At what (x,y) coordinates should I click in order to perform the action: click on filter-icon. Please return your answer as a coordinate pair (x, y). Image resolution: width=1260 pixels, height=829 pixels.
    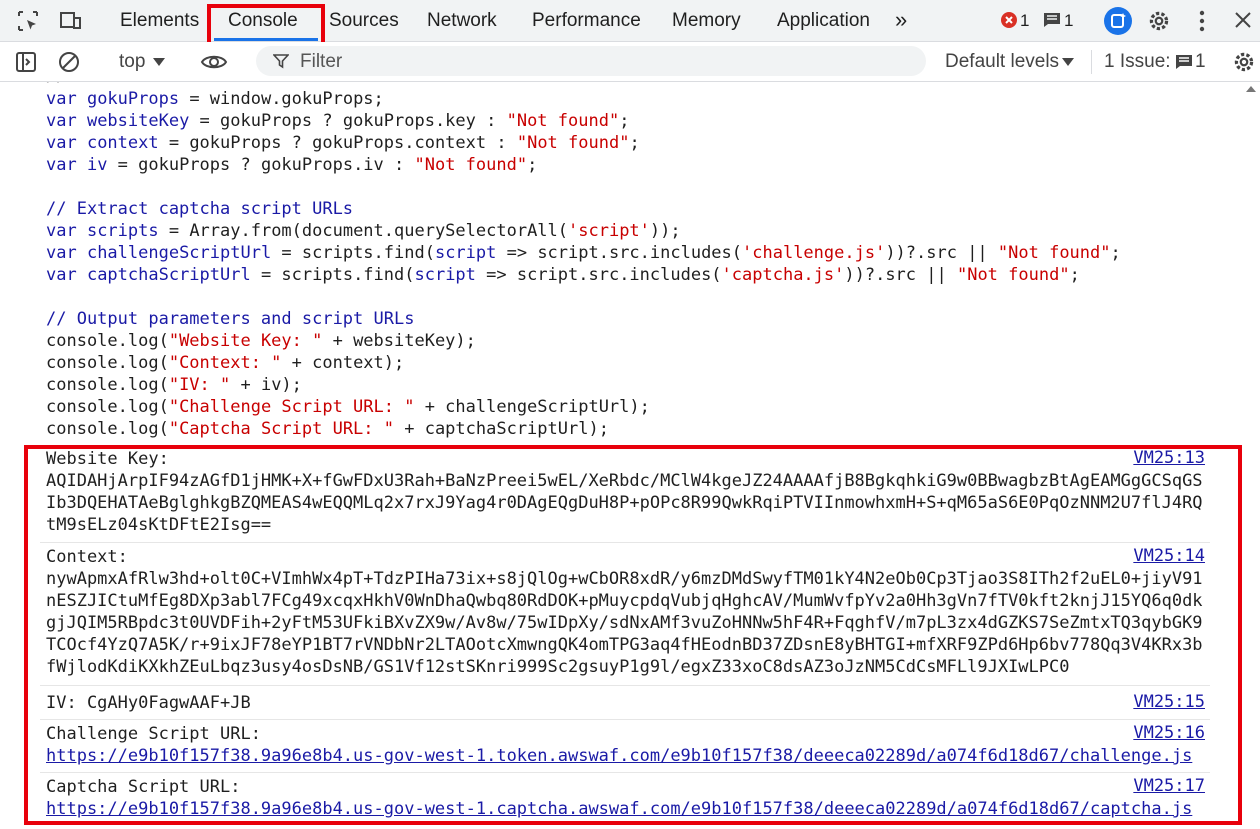
    Looking at the image, I should click on (281, 61).